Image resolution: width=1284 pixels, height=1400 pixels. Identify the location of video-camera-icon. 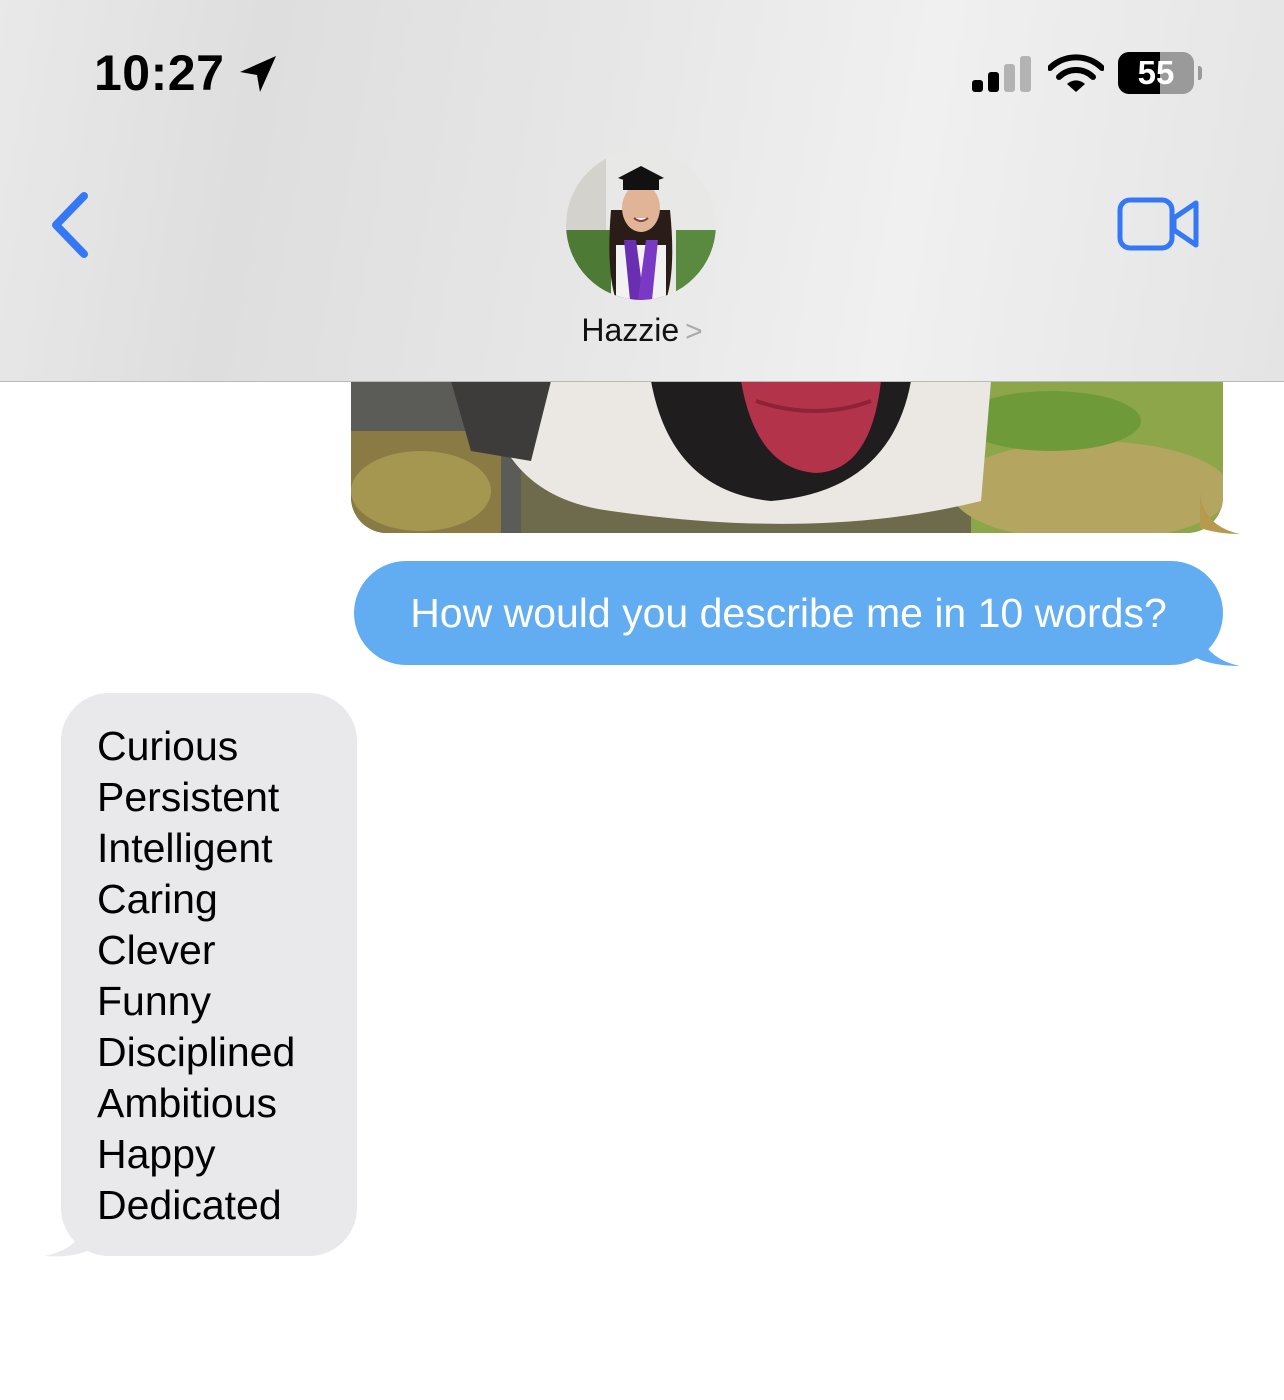
(1159, 224).